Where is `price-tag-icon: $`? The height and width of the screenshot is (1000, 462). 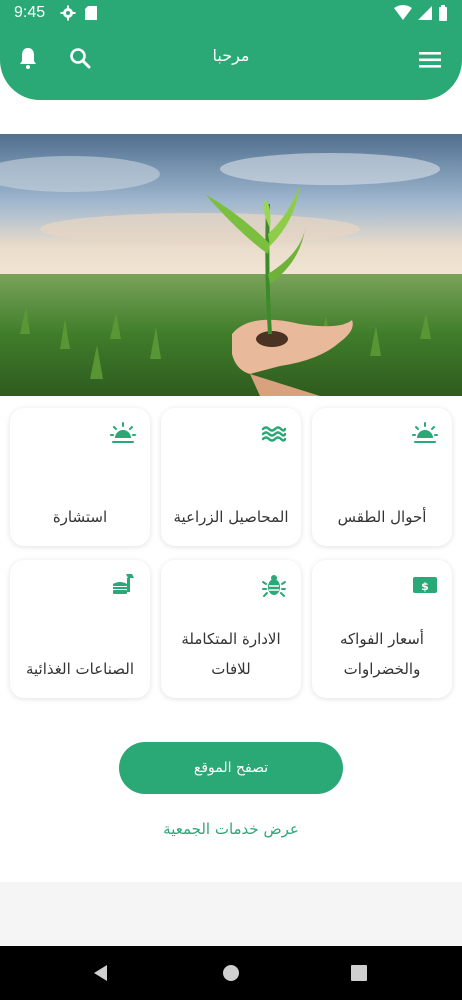 price-tag-icon: $ is located at coordinates (425, 585).